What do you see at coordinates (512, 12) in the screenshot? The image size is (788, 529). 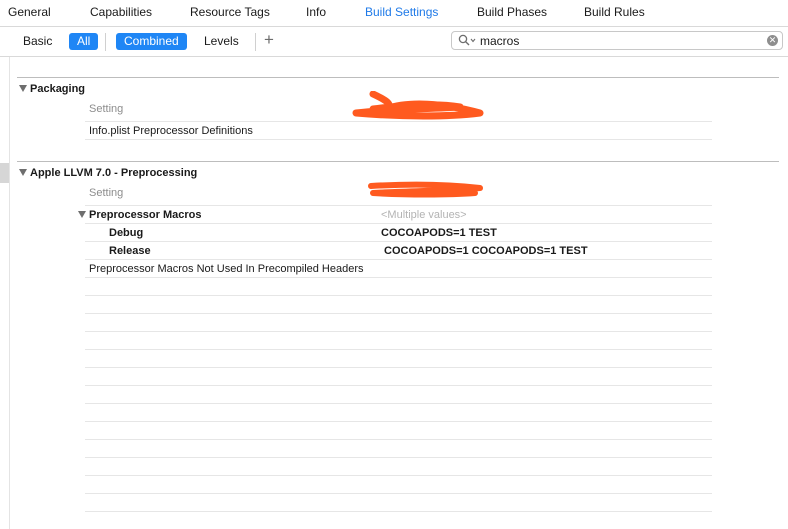 I see `tab-build-phases: Build Phases` at bounding box center [512, 12].